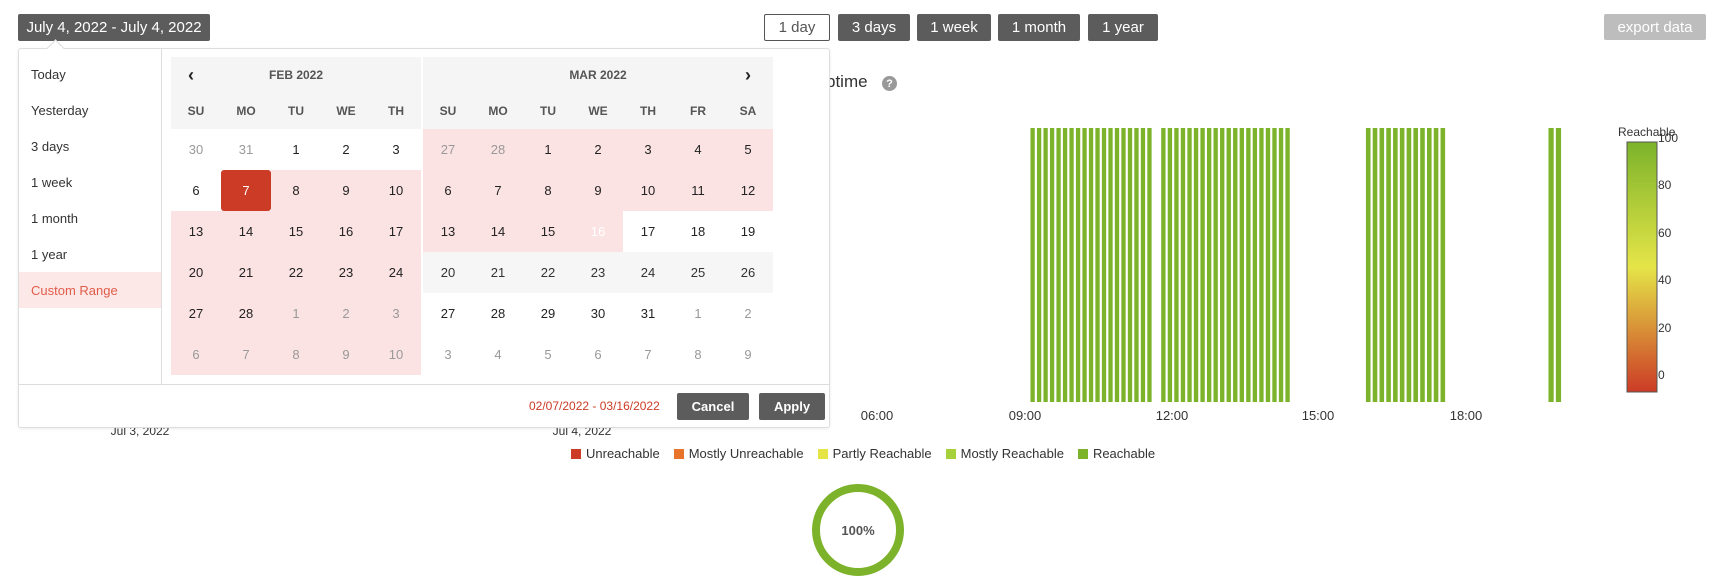 The height and width of the screenshot is (578, 1720). What do you see at coordinates (296, 272) in the screenshot?
I see `calendar-day: 22` at bounding box center [296, 272].